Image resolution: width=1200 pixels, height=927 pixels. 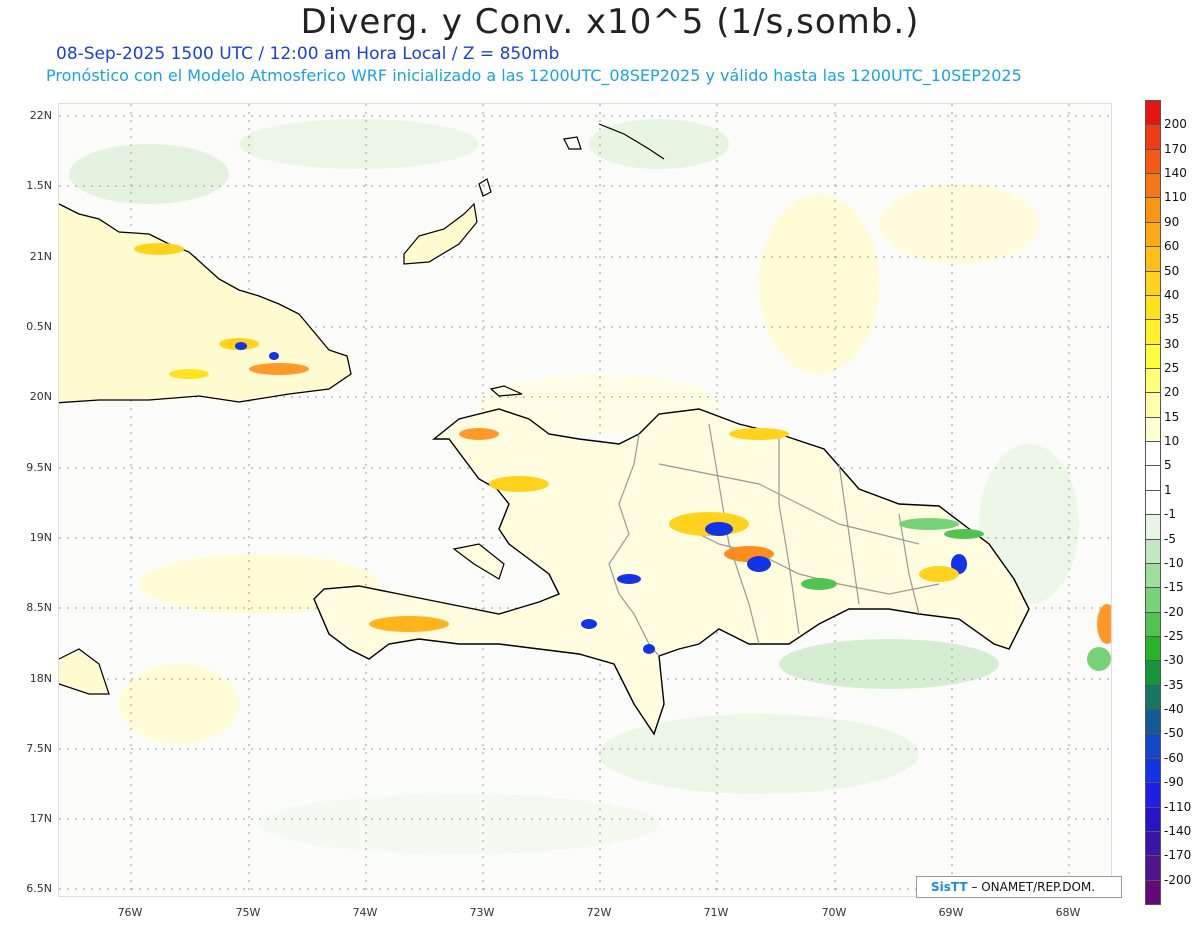 I want to click on lat-tick: 22N, so click(x=40, y=115).